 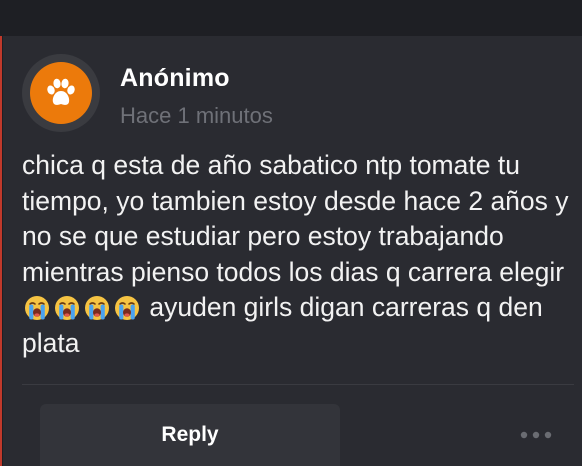 I want to click on avatar, so click(x=61, y=93).